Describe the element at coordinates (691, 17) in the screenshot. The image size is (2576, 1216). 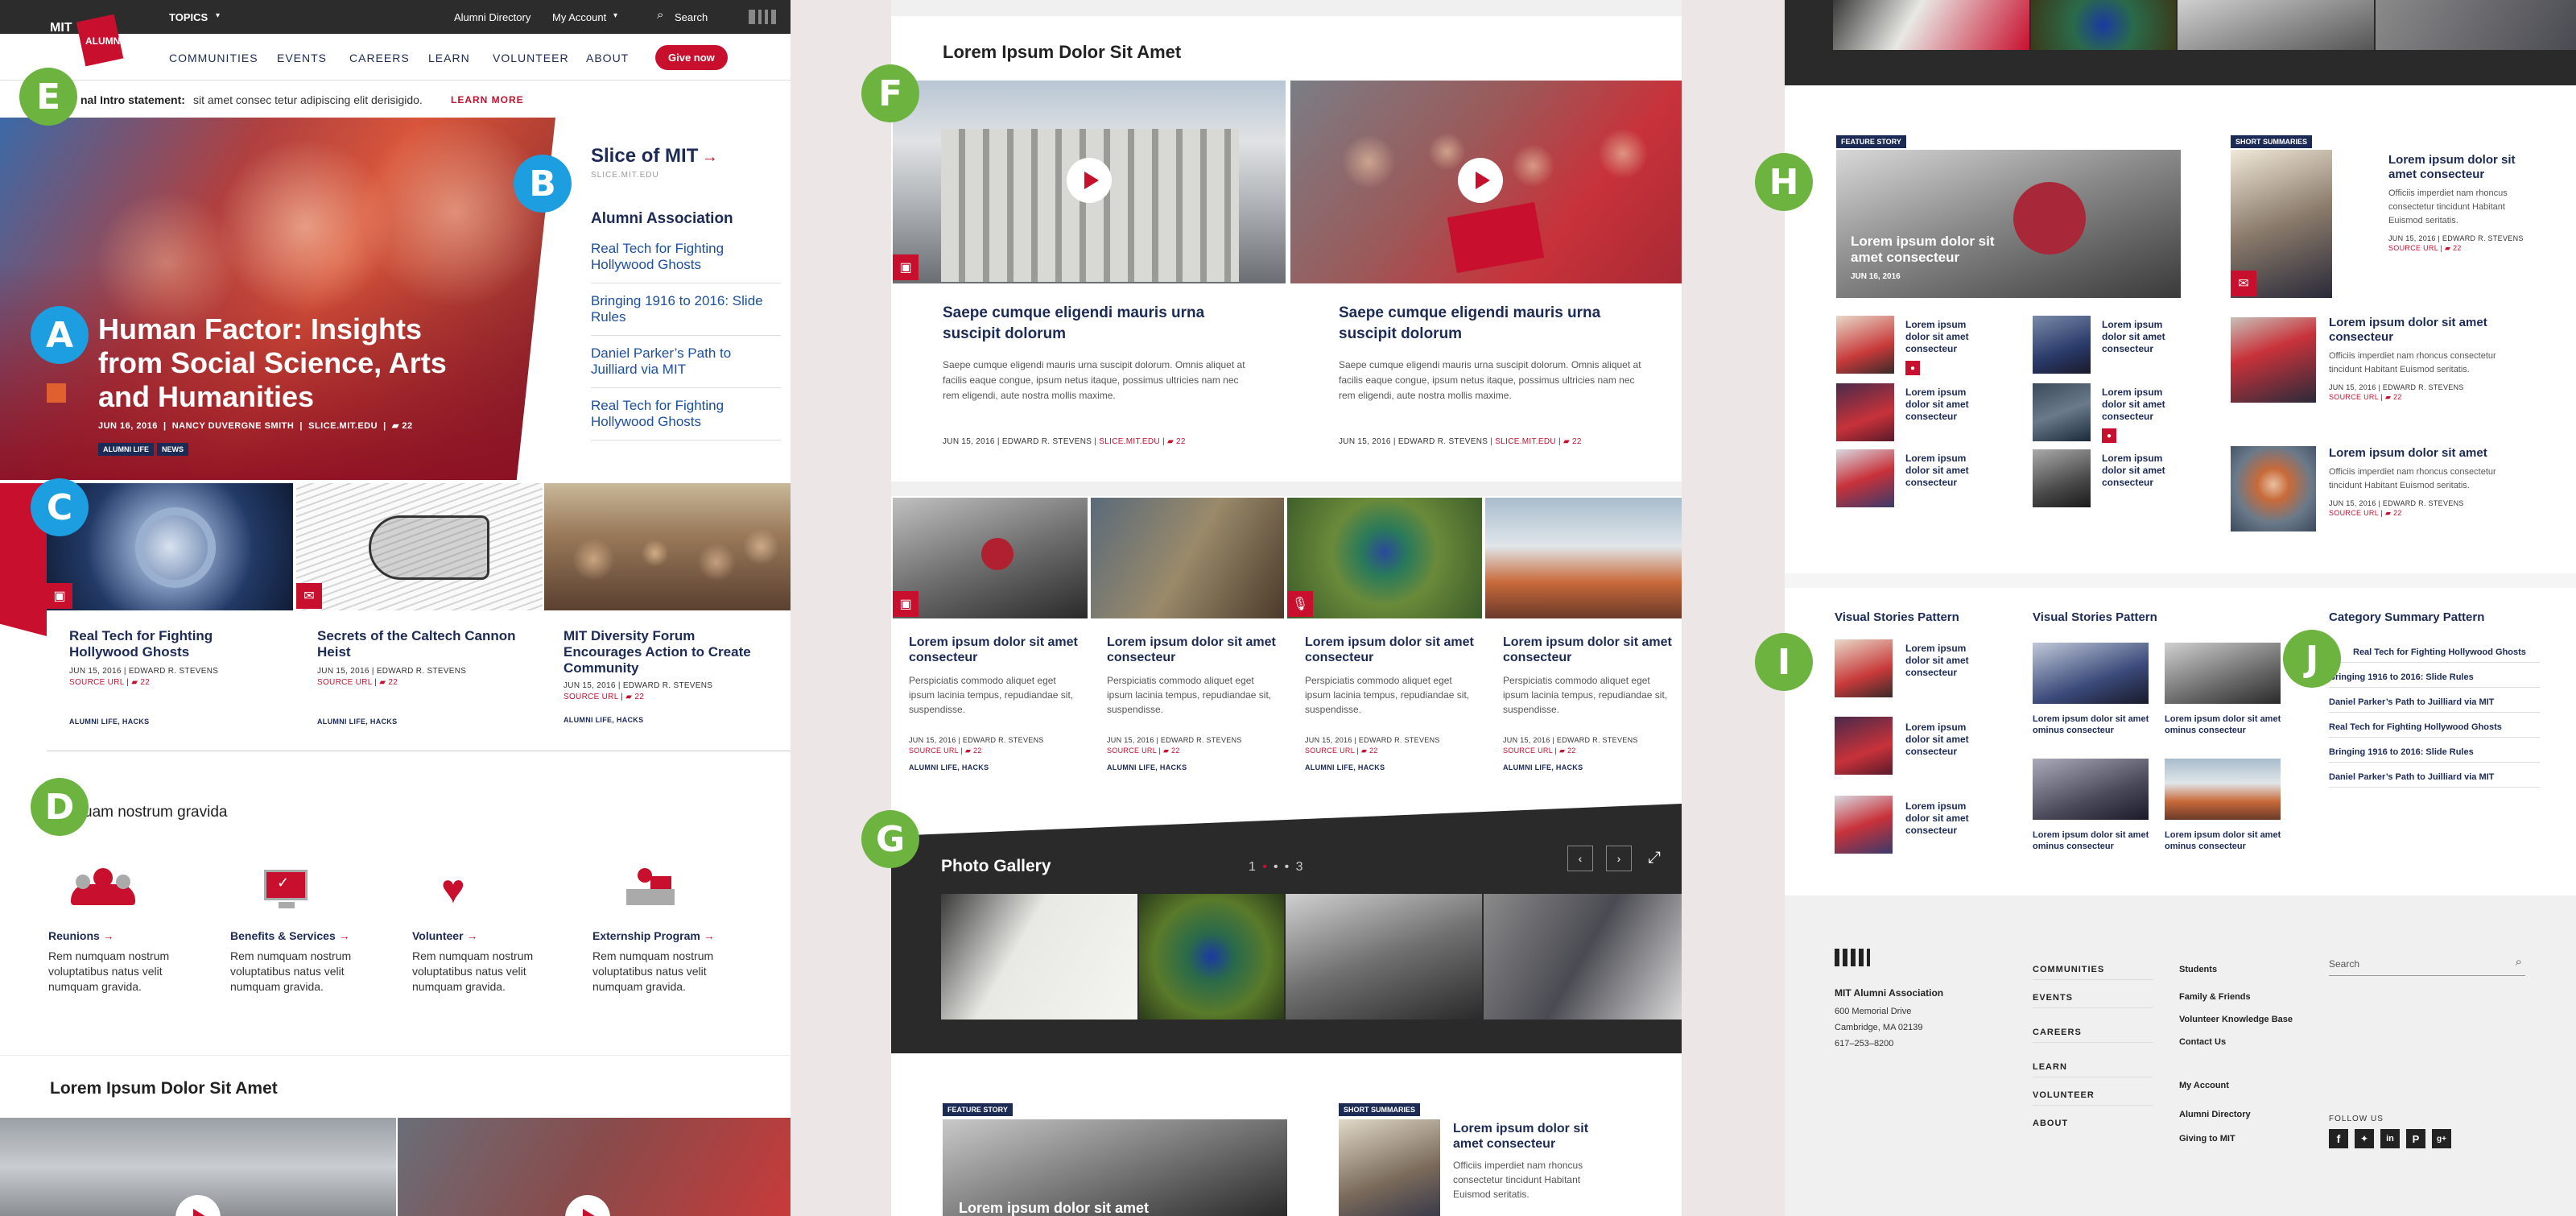
I see `search-link: Search` at that location.